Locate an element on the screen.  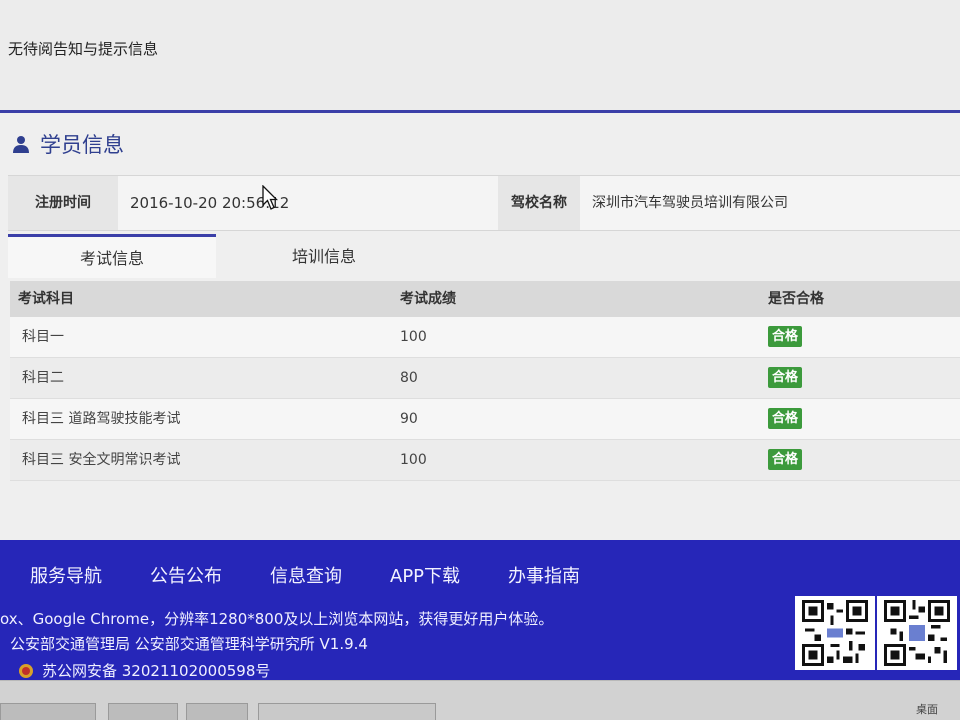
footer-nav-guide: 办事指南 is located at coordinates (544, 575).